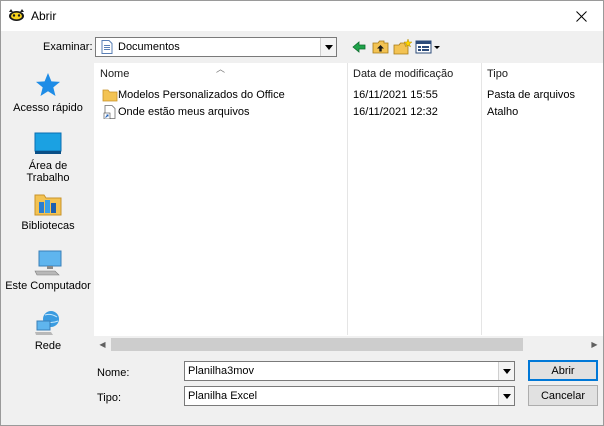 This screenshot has width=604, height=426. I want to click on filename-dropdown-button, so click(506, 371).